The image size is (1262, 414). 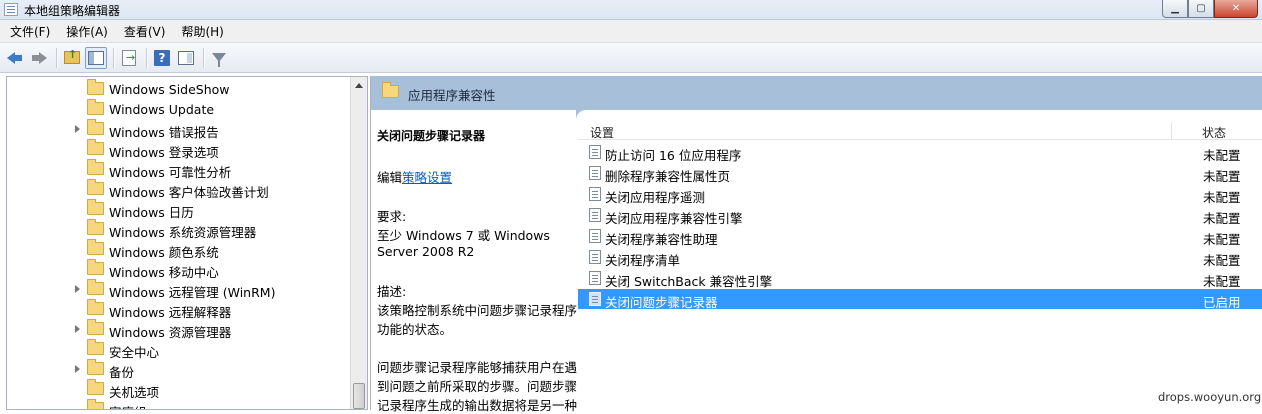 I want to click on tree-item: 关机选项, so click(x=179, y=389).